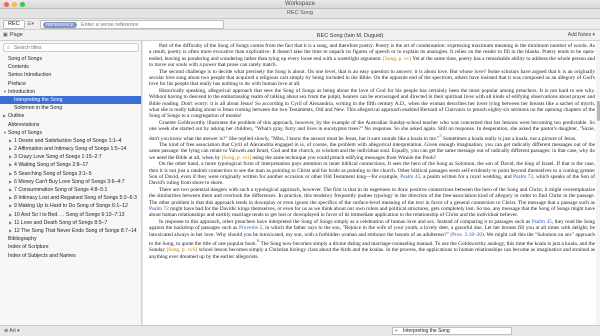 Image resolution: width=600 pixels, height=336 pixels. I want to click on page-reference: [Song, p. xvi], so click(236, 158).